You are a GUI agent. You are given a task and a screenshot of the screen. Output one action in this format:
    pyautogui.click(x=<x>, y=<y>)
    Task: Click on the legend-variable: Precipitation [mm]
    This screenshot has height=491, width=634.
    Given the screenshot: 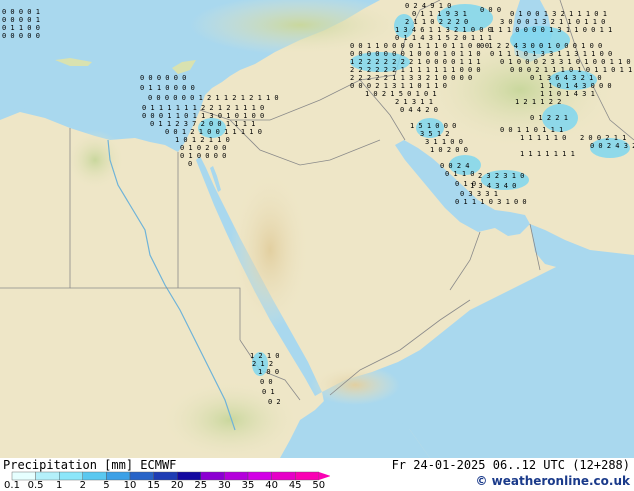 What is the action you would take?
    pyautogui.click(x=68, y=465)
    